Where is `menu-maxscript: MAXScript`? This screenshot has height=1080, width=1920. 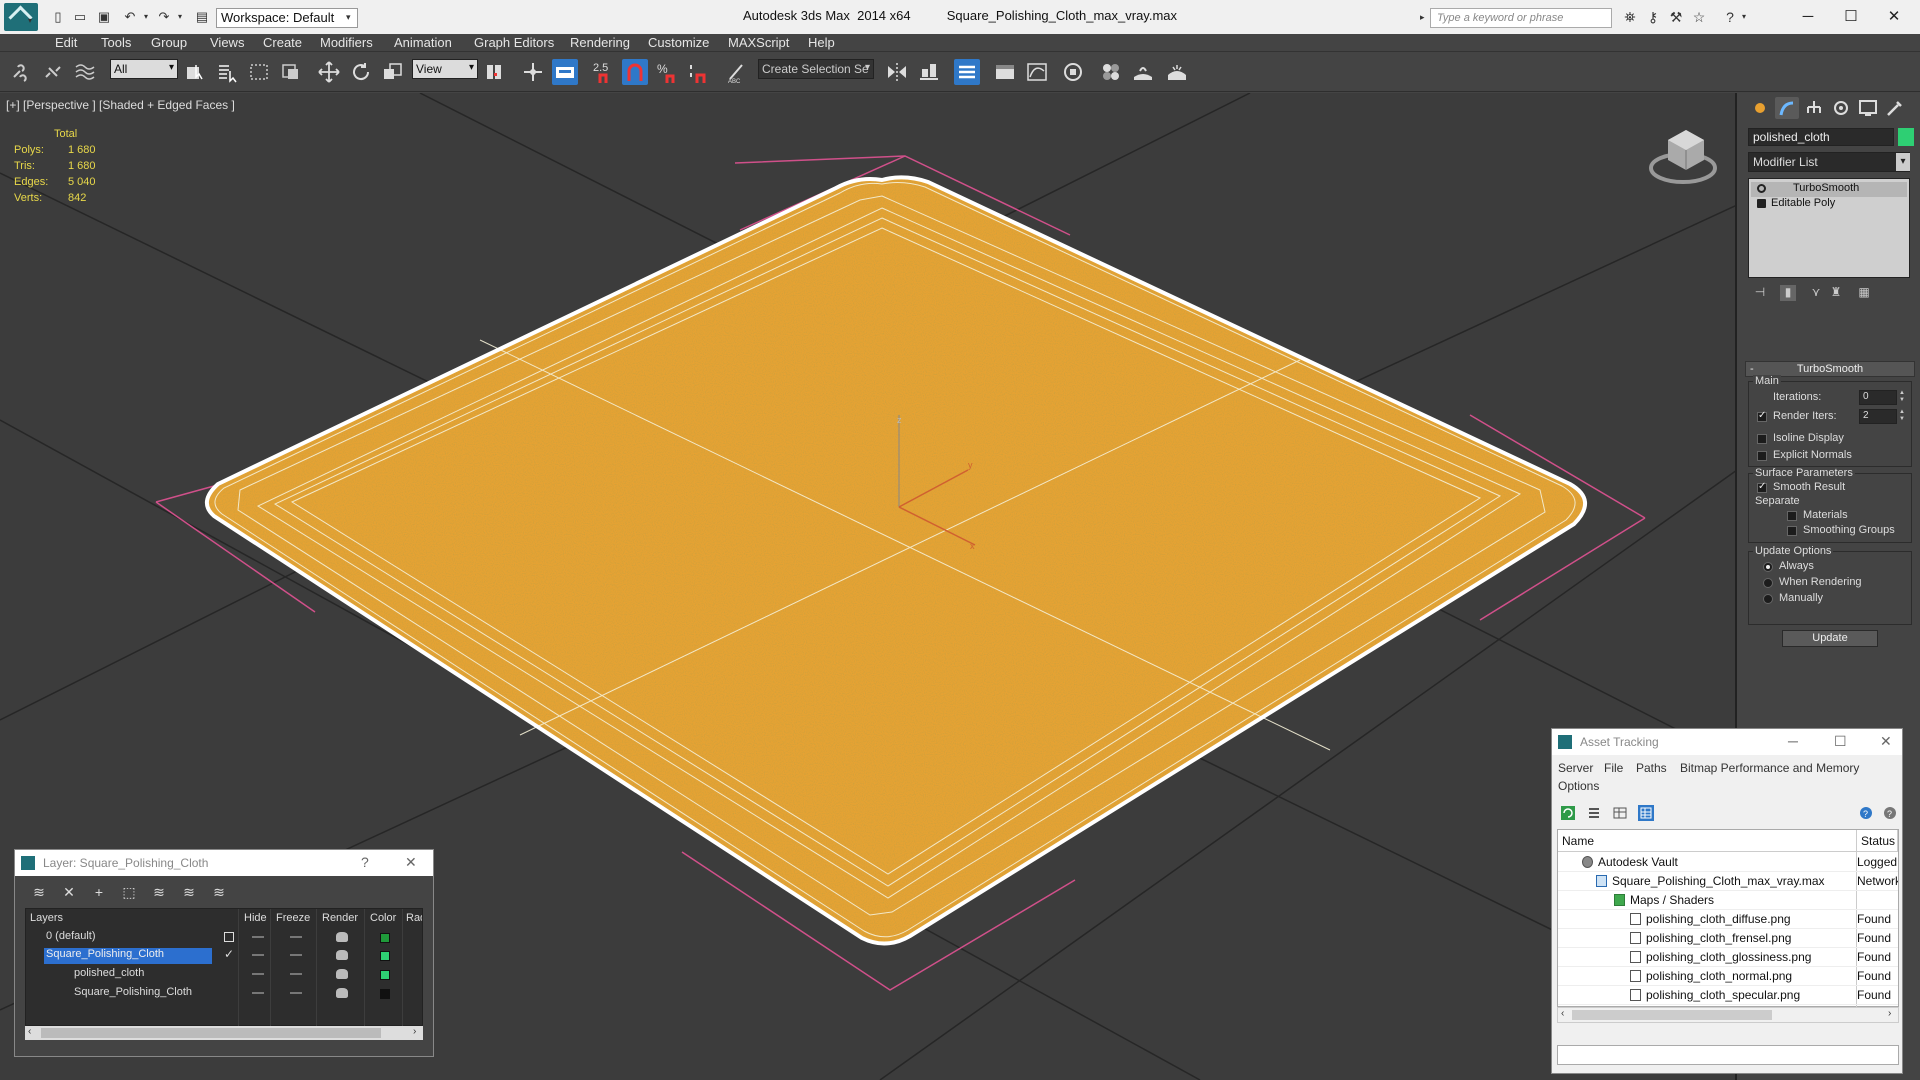 menu-maxscript: MAXScript is located at coordinates (758, 42).